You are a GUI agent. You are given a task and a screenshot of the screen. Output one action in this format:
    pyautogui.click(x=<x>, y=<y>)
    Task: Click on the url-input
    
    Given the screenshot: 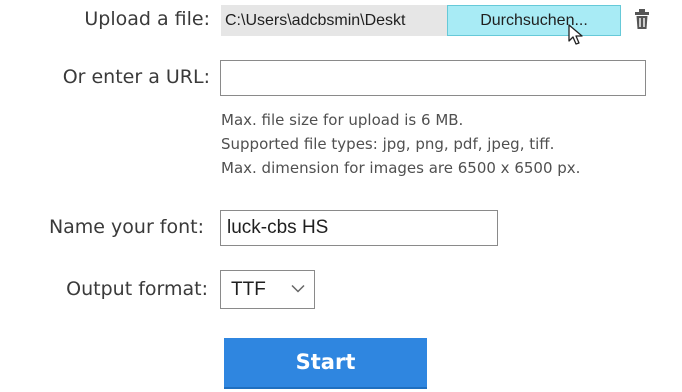 What is the action you would take?
    pyautogui.click(x=433, y=78)
    